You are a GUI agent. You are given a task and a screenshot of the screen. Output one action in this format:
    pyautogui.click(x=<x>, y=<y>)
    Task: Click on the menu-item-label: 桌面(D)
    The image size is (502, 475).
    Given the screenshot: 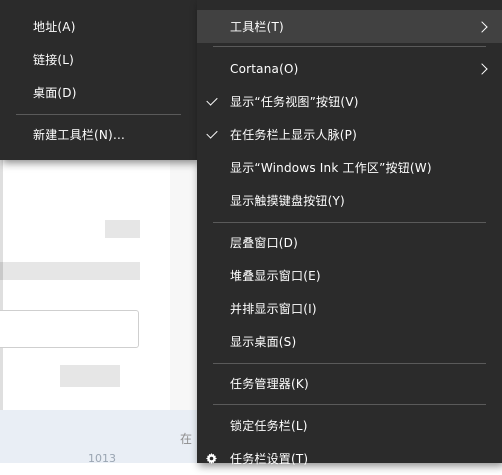 What is the action you would take?
    pyautogui.click(x=55, y=93)
    